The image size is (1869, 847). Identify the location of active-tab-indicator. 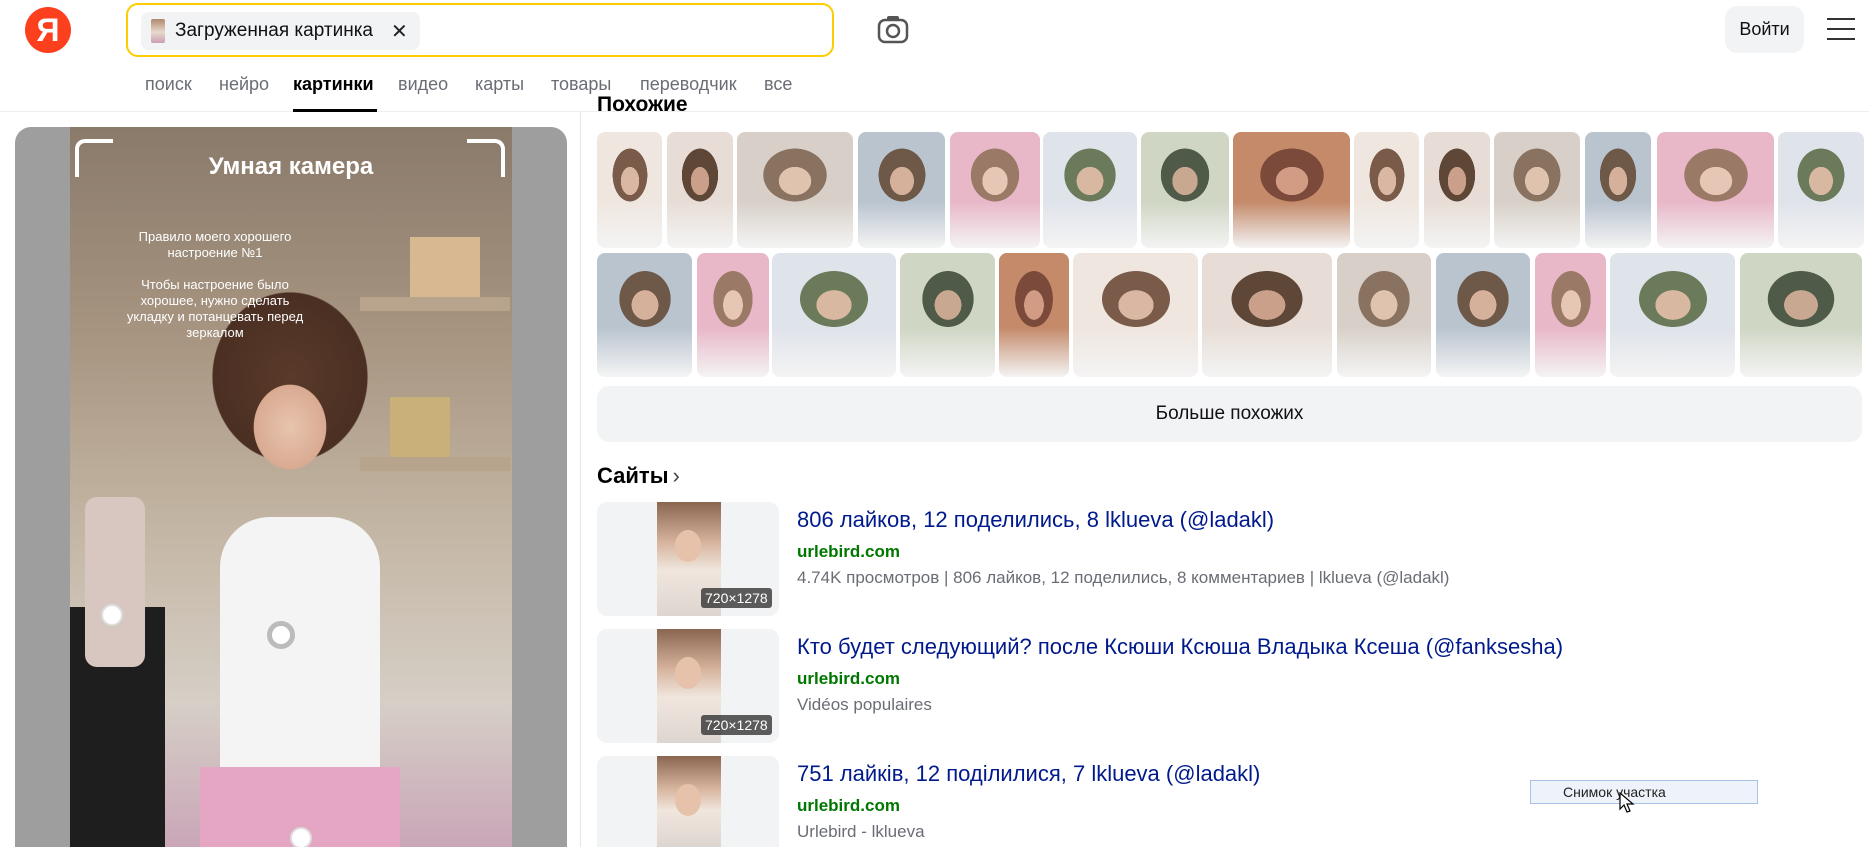
(335, 110).